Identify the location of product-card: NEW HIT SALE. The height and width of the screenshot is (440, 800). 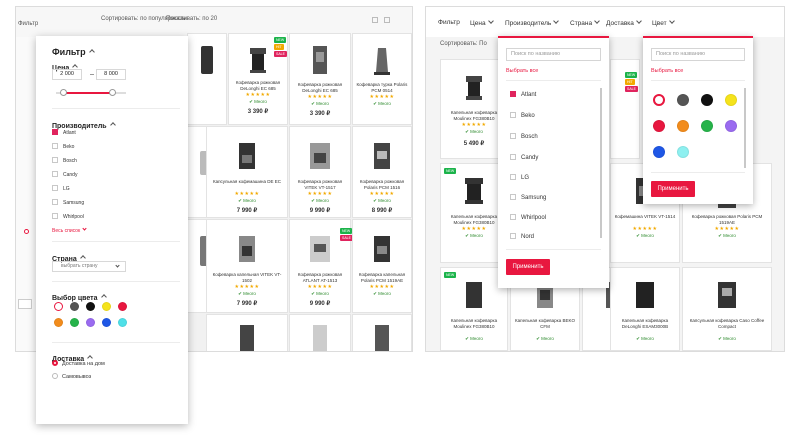
(625, 109).